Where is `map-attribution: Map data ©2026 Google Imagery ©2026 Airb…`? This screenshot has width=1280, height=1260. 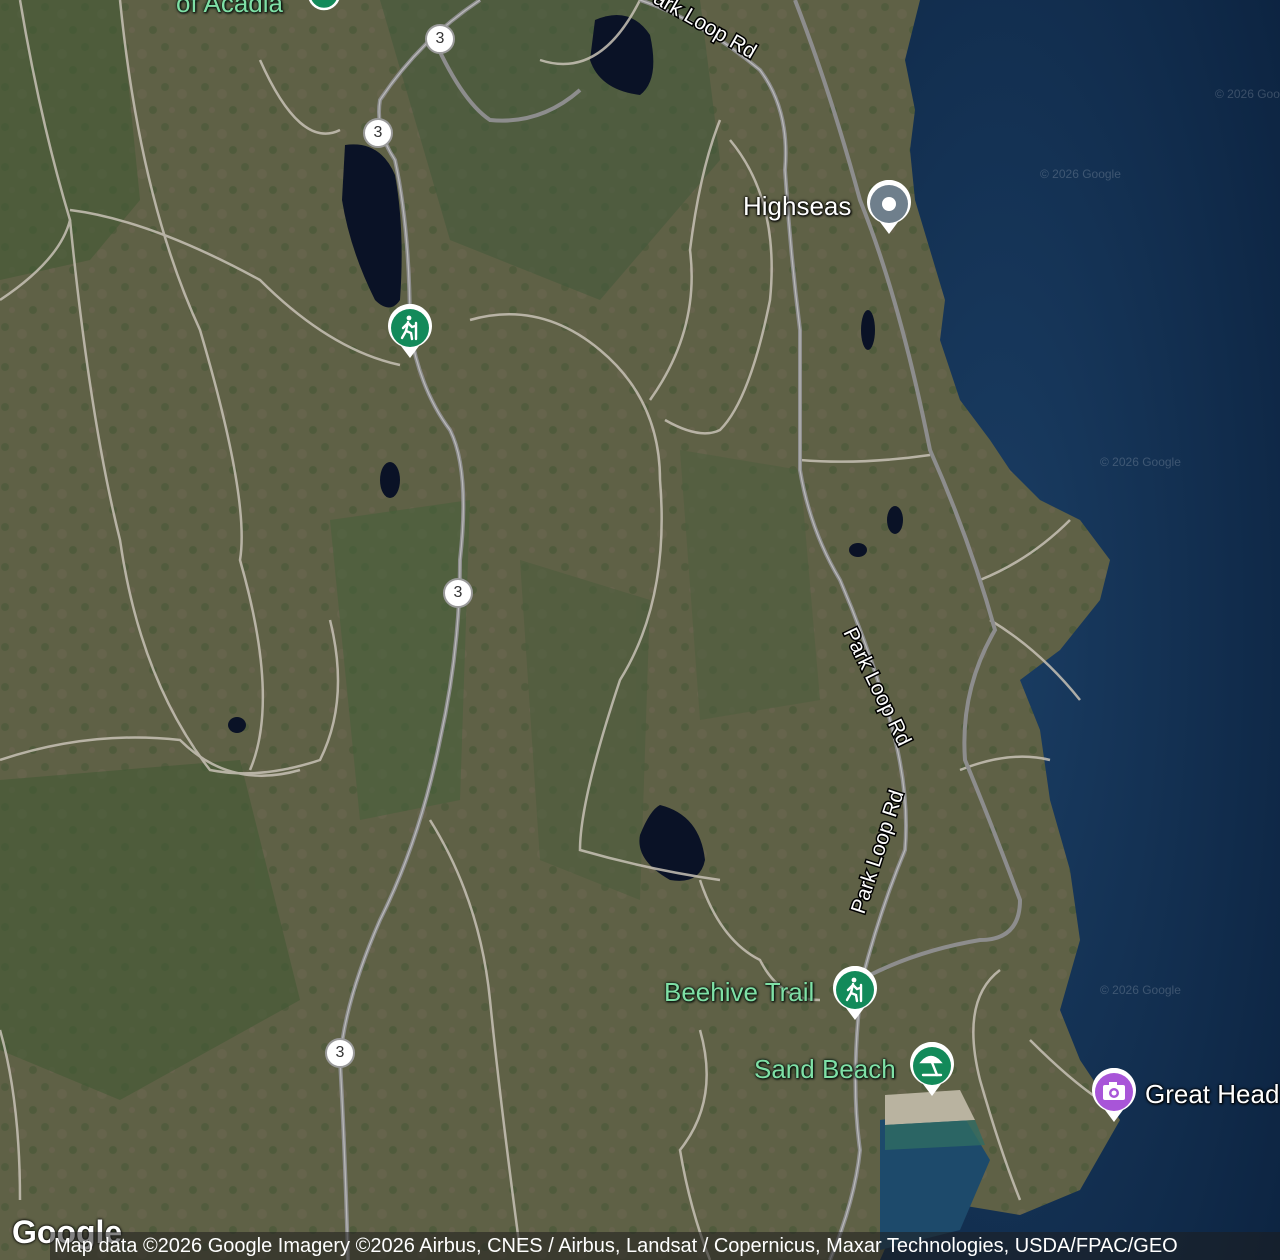
map-attribution: Map data ©2026 Google Imagery ©2026 Airb… is located at coordinates (665, 1246).